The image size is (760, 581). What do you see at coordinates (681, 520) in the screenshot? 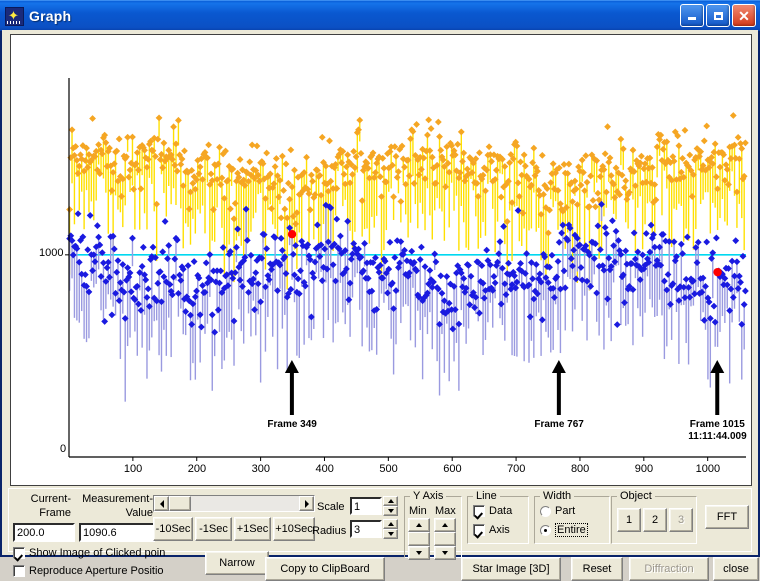
I see `object-3-button: 3` at bounding box center [681, 520].